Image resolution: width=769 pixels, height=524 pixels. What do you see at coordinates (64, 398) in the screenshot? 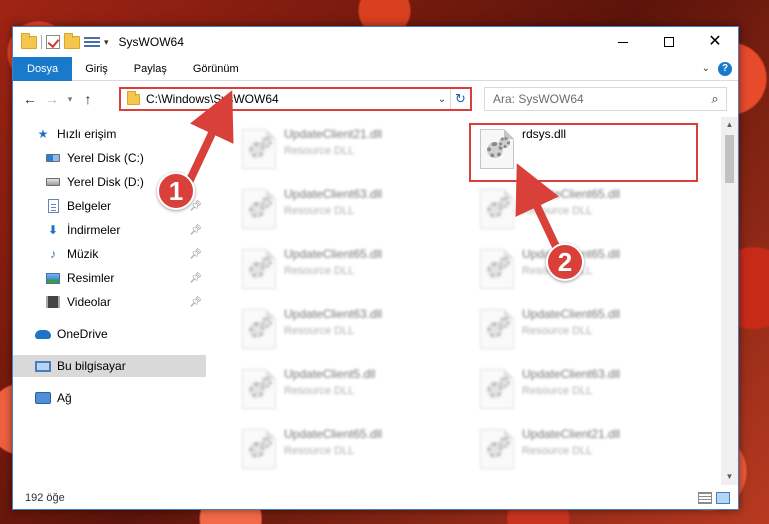
I see `sidebar-item-label: Ağ` at bounding box center [64, 398].